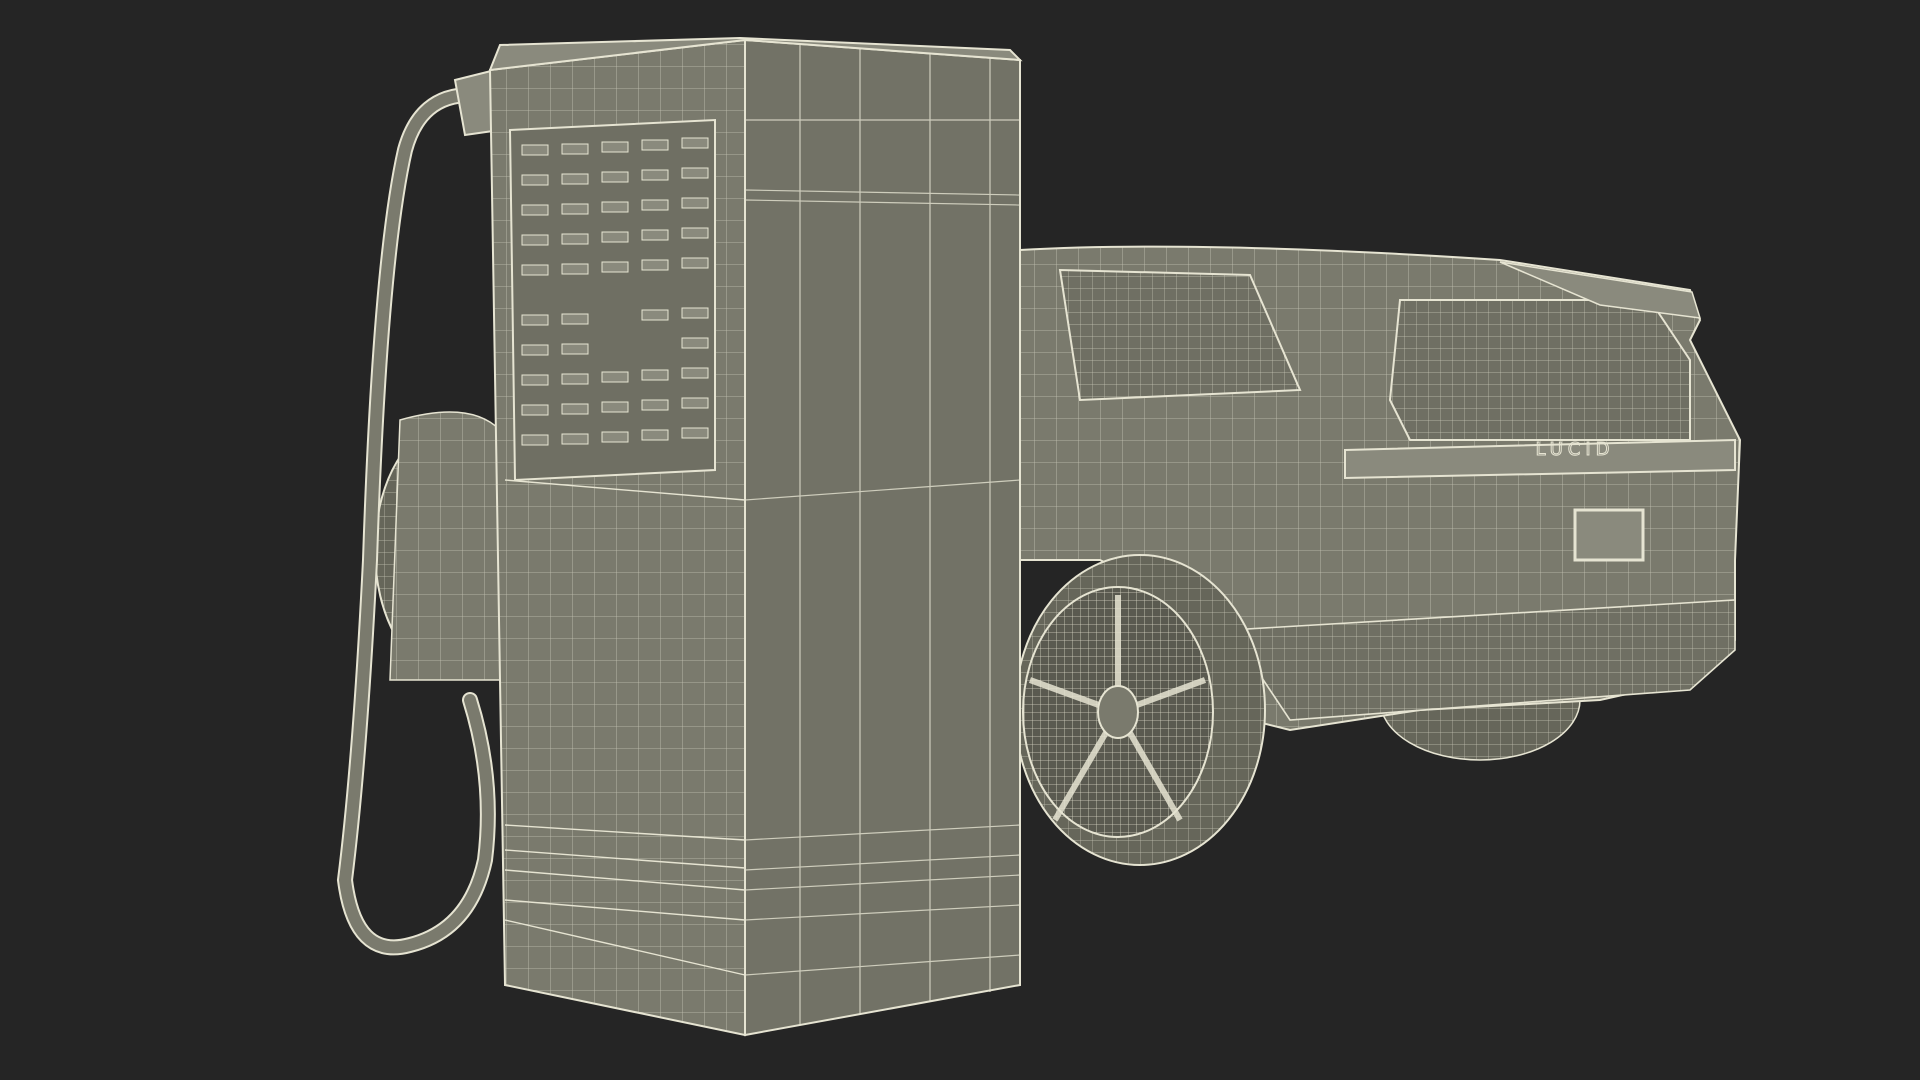 This screenshot has height=1080, width=1920. What do you see at coordinates (1609, 535) in the screenshot?
I see `license-plate` at bounding box center [1609, 535].